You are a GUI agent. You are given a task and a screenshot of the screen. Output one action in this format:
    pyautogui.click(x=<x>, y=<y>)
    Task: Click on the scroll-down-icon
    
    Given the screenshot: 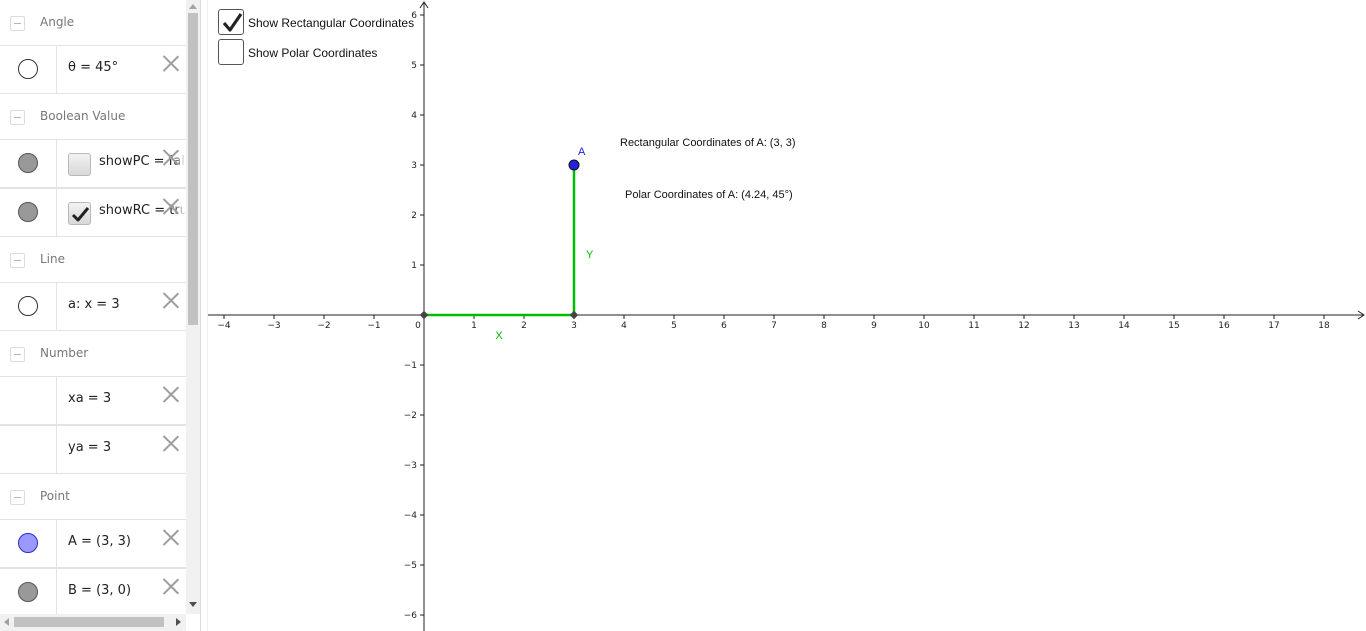 What is the action you would take?
    pyautogui.click(x=193, y=604)
    